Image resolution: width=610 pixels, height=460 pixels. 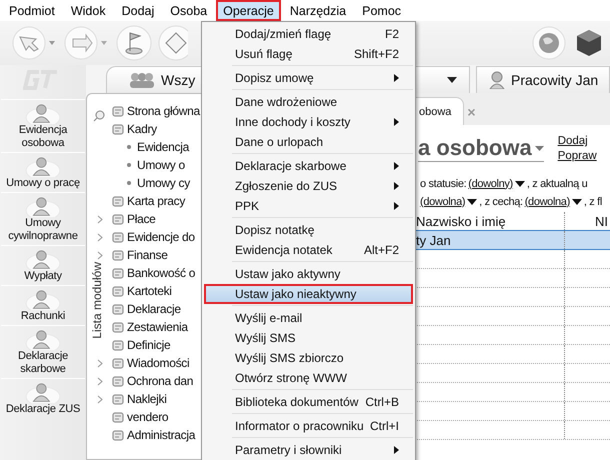 What do you see at coordinates (97, 300) in the screenshot?
I see `panel-title: Lista modułów` at bounding box center [97, 300].